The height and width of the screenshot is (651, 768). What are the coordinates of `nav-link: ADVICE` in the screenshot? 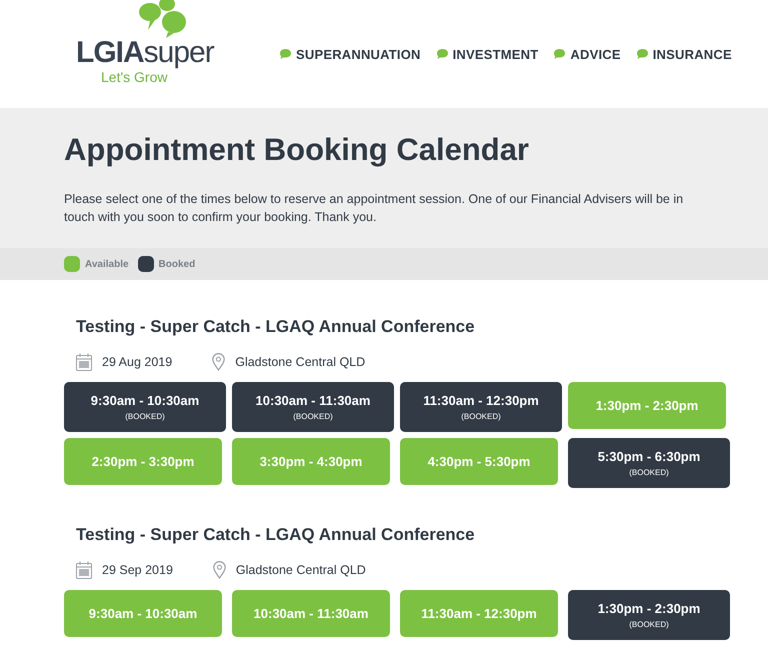 It's located at (587, 54).